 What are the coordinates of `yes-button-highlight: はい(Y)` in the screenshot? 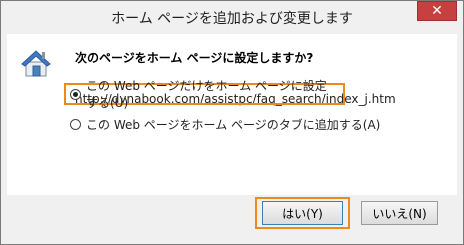 It's located at (302, 213).